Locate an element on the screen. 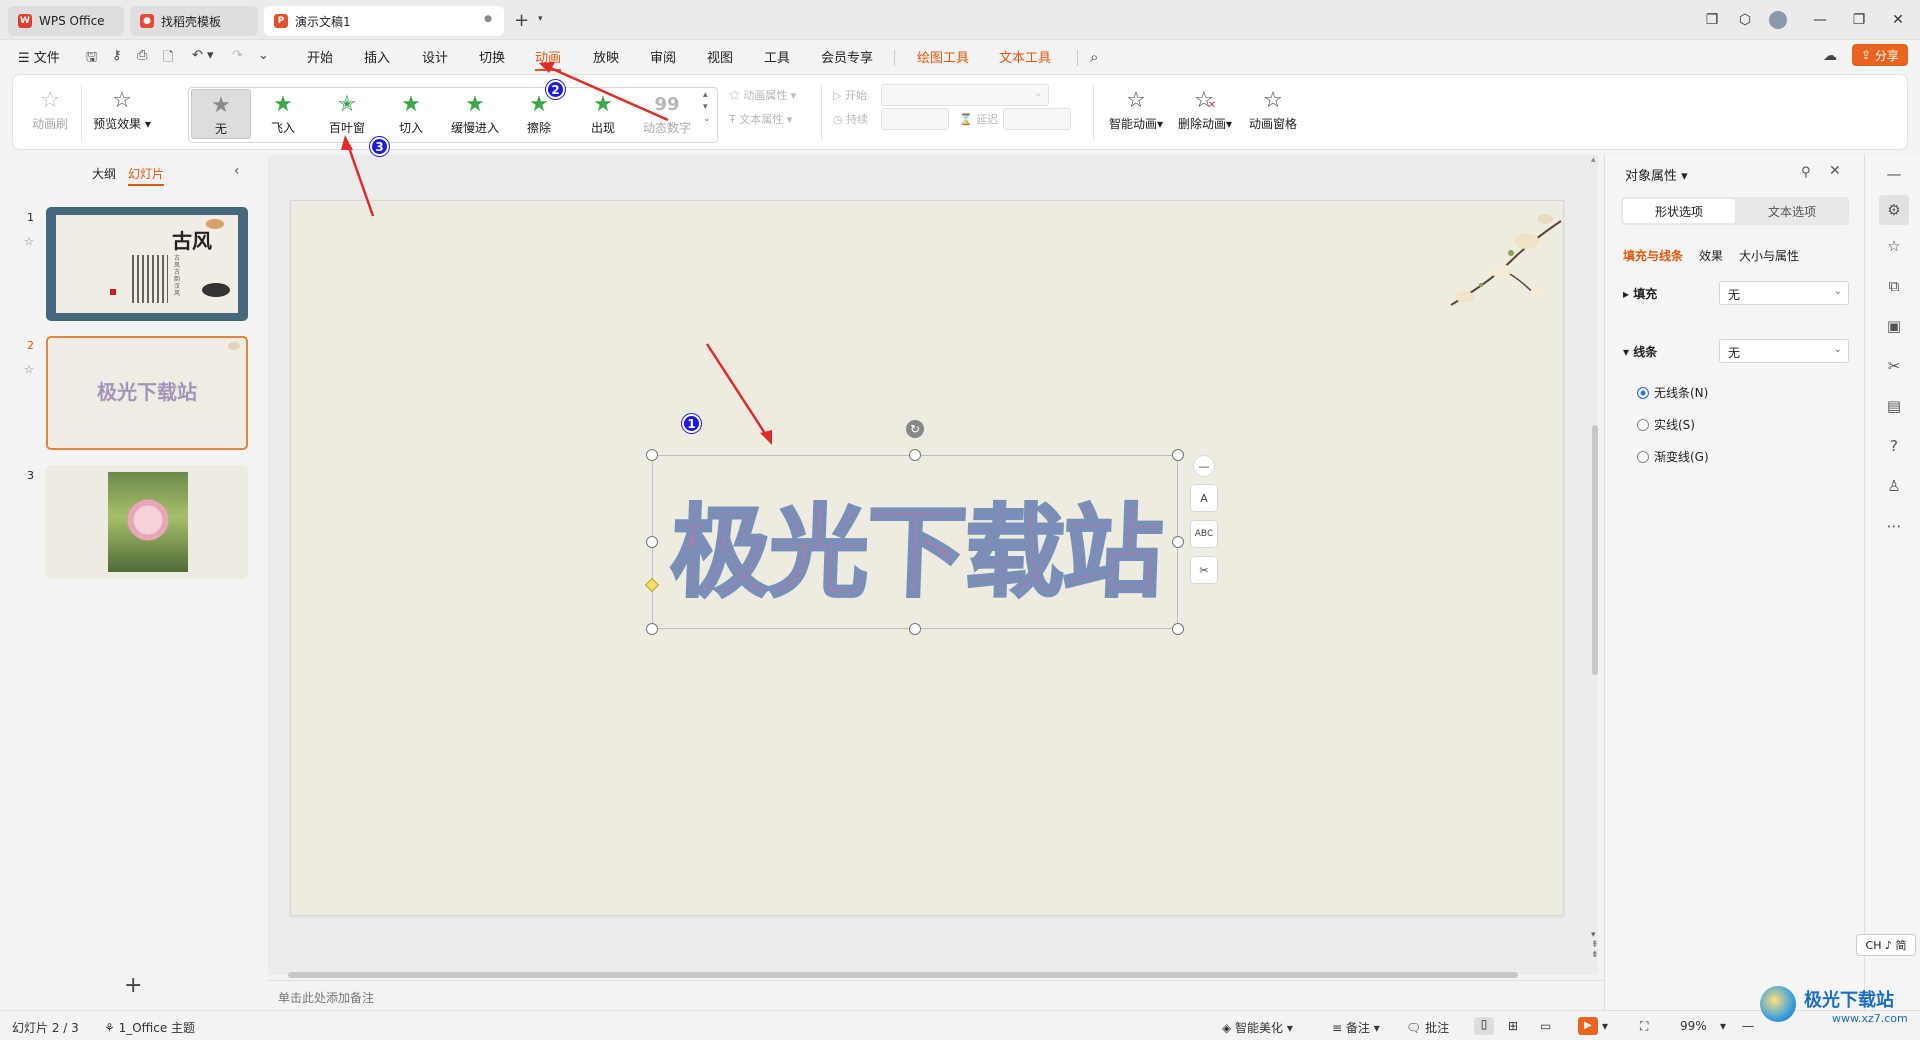 The height and width of the screenshot is (1040, 1920). close-icon: ✕ is located at coordinates (1898, 20).